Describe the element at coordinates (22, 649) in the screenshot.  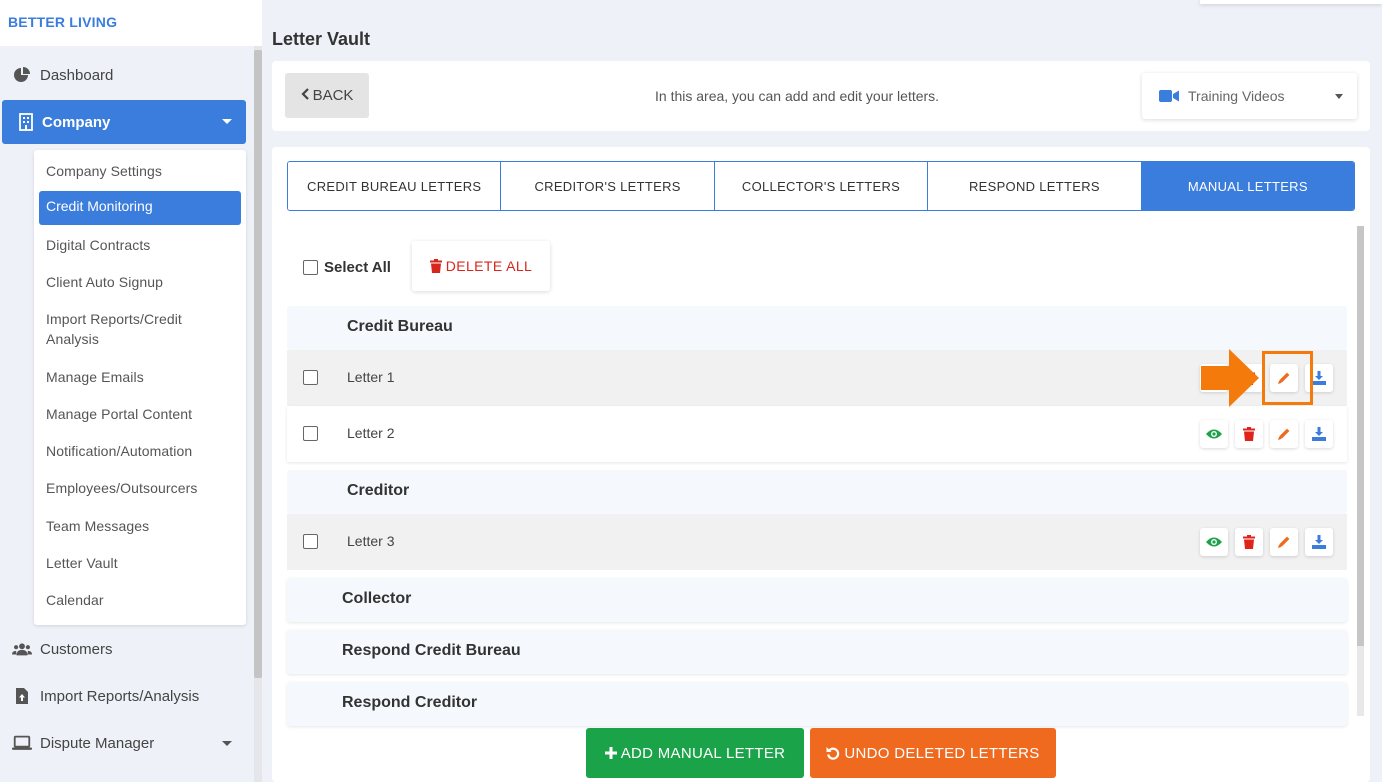
I see `users-icon` at that location.